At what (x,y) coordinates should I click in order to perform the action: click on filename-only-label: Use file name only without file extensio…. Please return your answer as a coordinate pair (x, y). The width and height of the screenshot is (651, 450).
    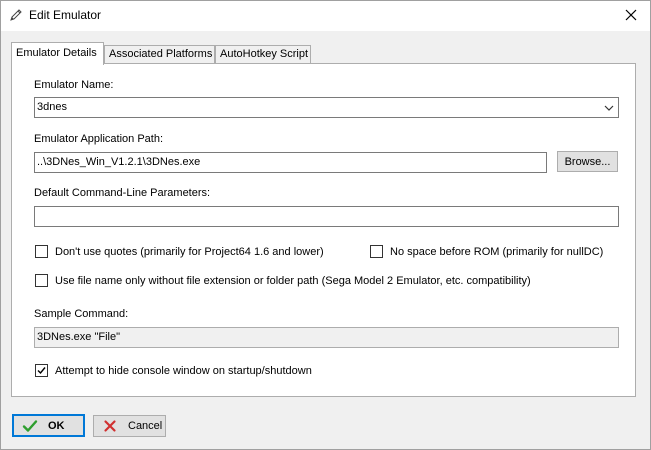
    Looking at the image, I should click on (293, 280).